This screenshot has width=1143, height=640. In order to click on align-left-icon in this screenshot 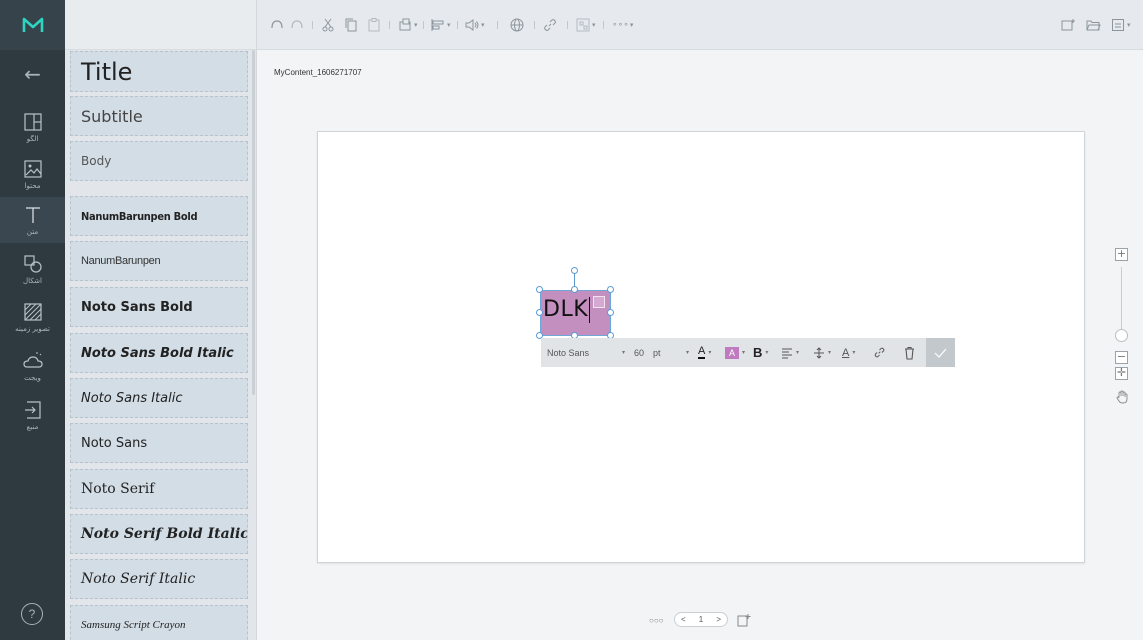, I will do `click(787, 353)`.